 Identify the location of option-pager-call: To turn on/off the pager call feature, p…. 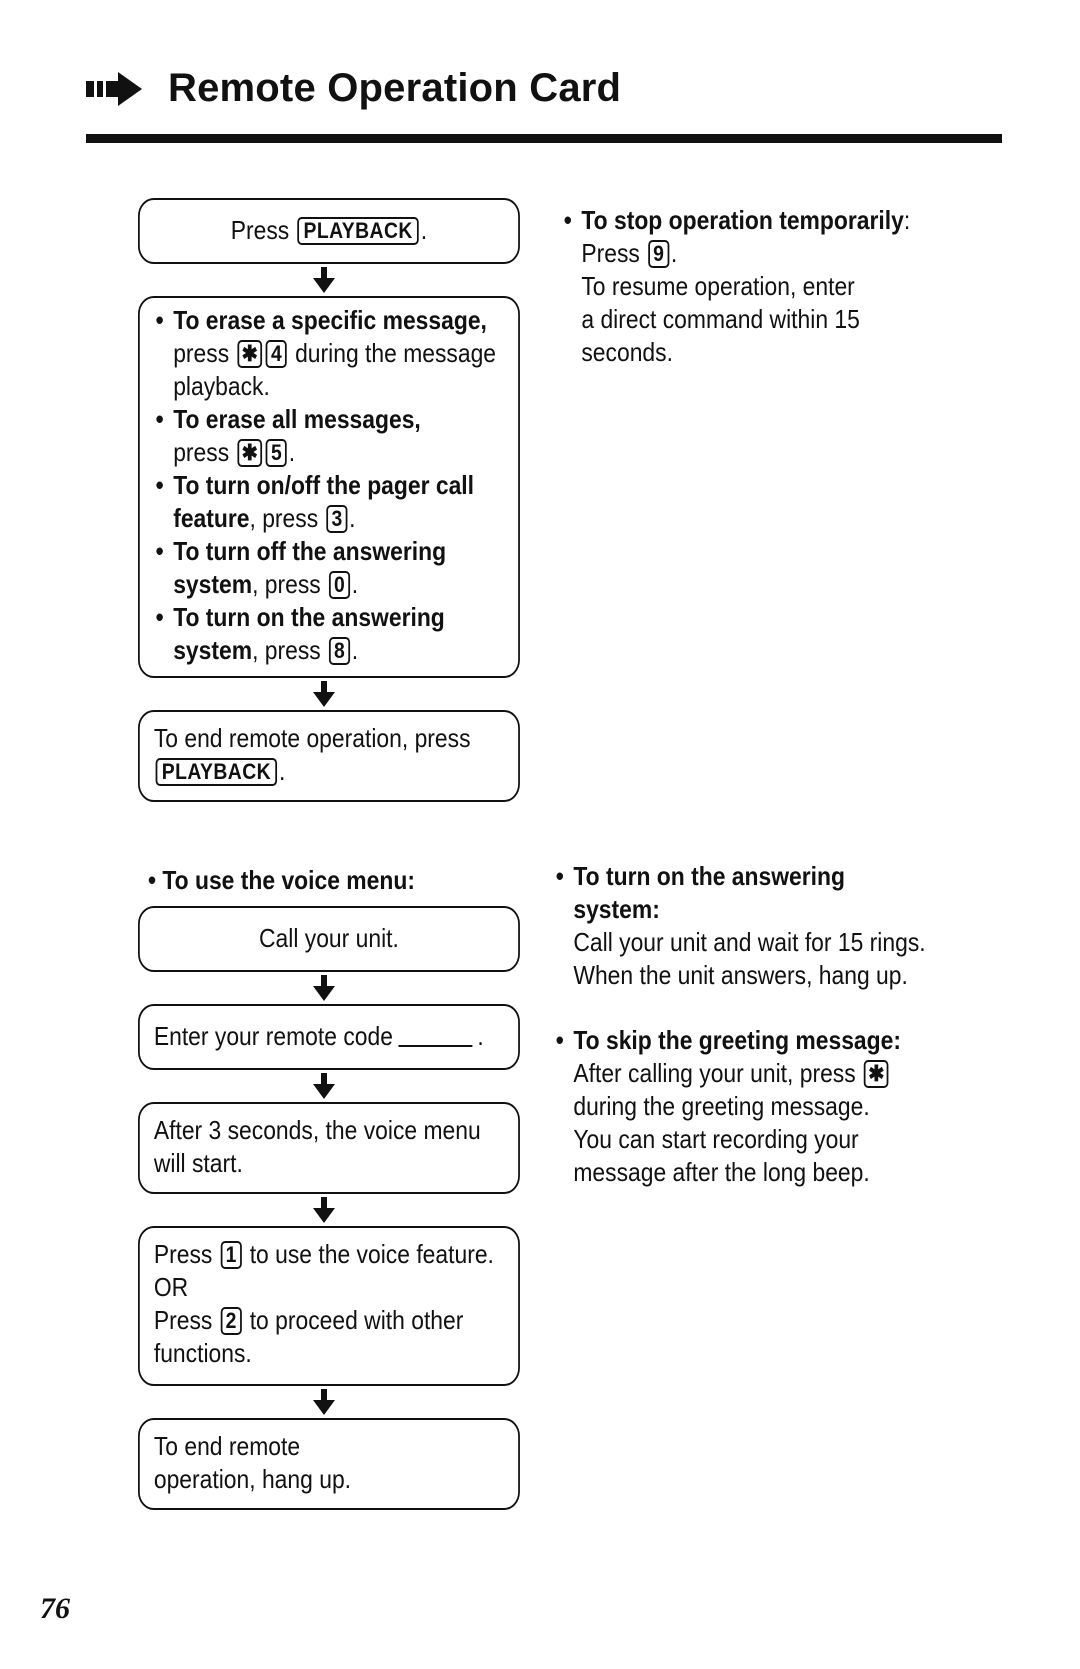
(329, 502).